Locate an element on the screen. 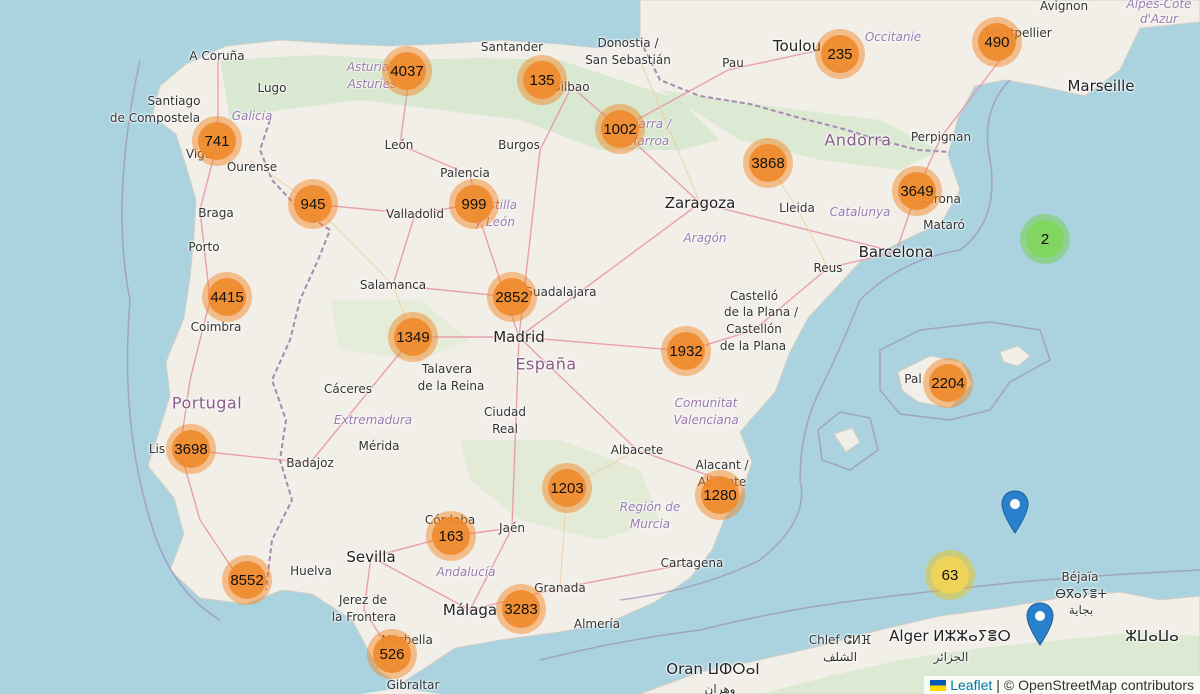 Image resolution: width=1200 pixels, height=694 pixels. cluster-count: 490 is located at coordinates (997, 42).